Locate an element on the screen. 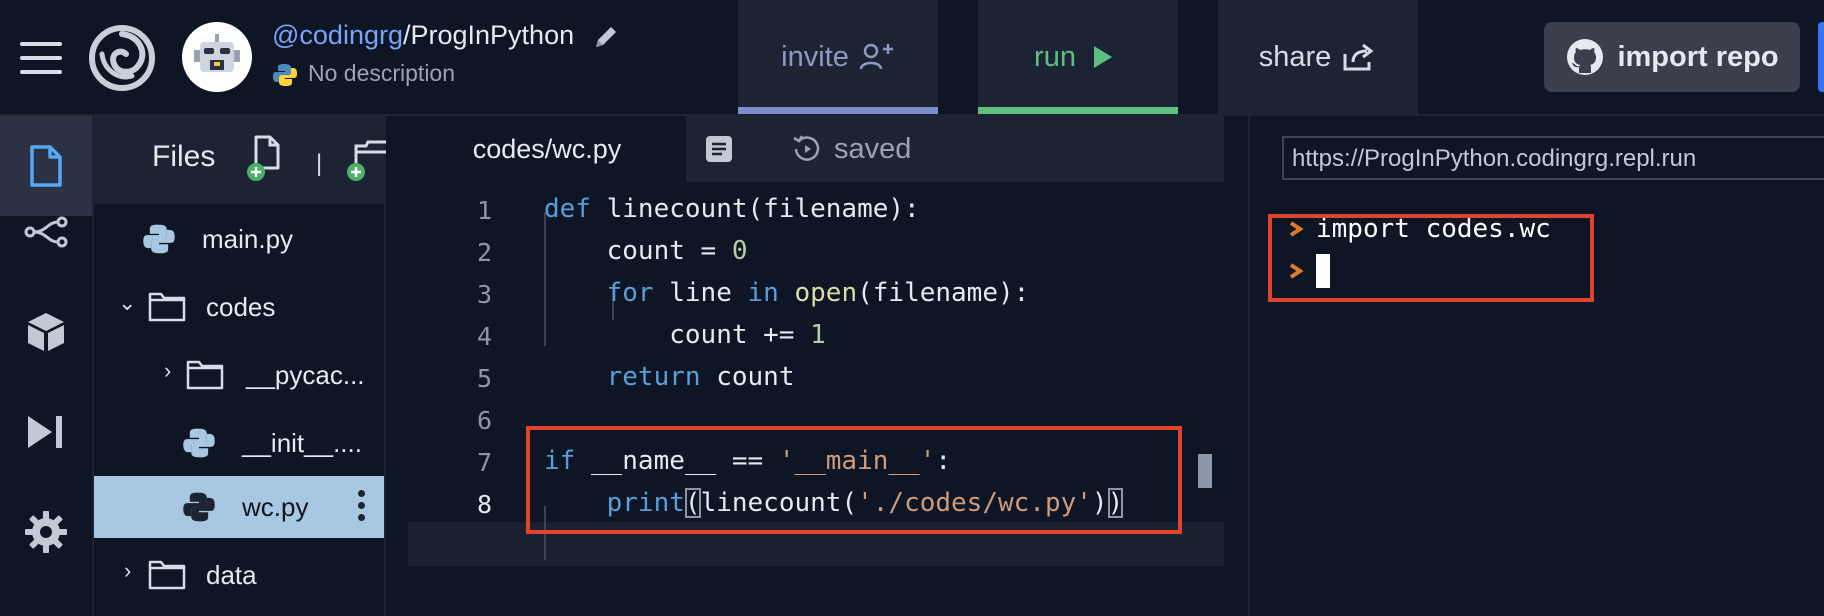 Image resolution: width=1824 pixels, height=616 pixels. kebab-menu-icon is located at coordinates (361, 508).